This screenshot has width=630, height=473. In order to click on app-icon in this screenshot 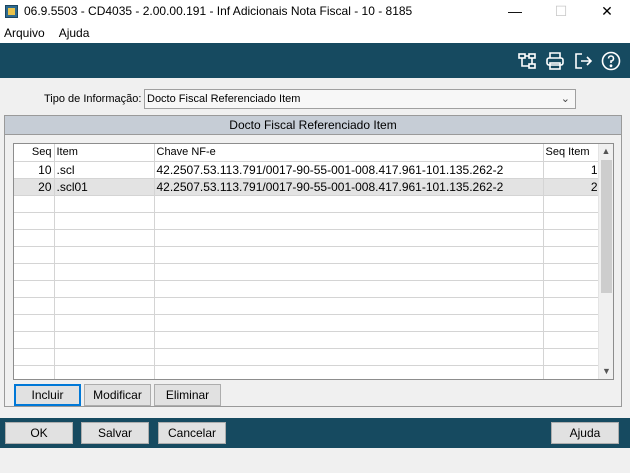, I will do `click(11, 11)`.